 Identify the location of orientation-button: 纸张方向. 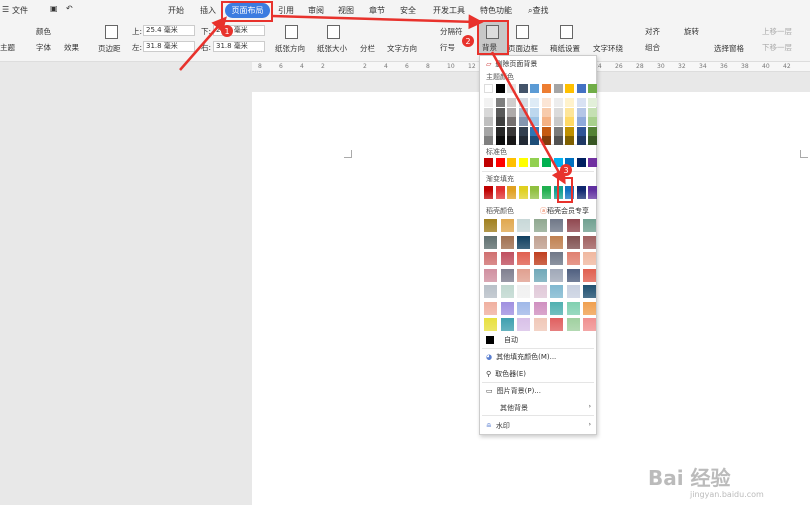
(290, 48).